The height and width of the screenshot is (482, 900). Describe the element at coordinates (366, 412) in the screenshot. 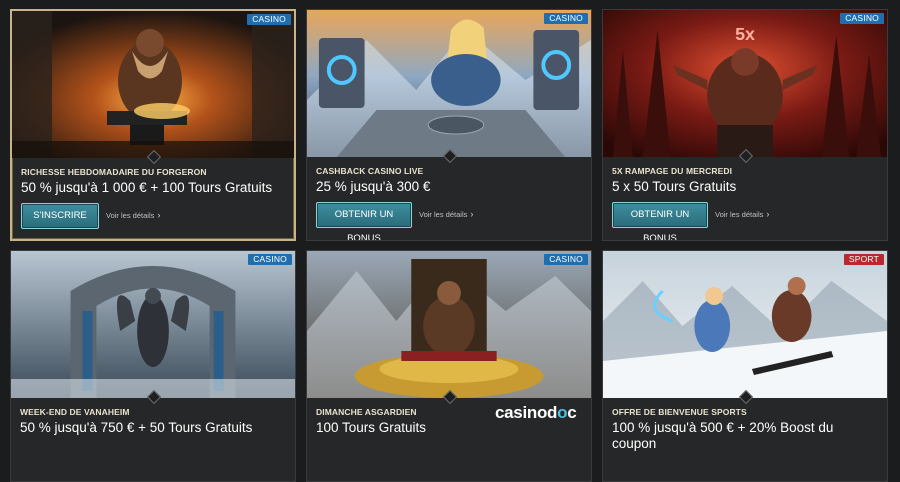

I see `promo-subtitle: DIMANCHE ASGARDIEN` at that location.